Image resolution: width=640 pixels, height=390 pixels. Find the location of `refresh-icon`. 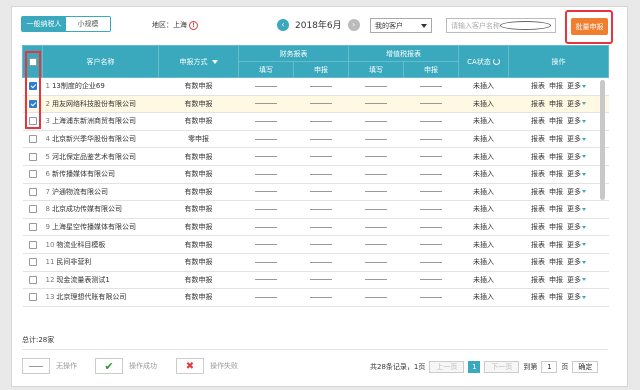

refresh-icon is located at coordinates (496, 61).